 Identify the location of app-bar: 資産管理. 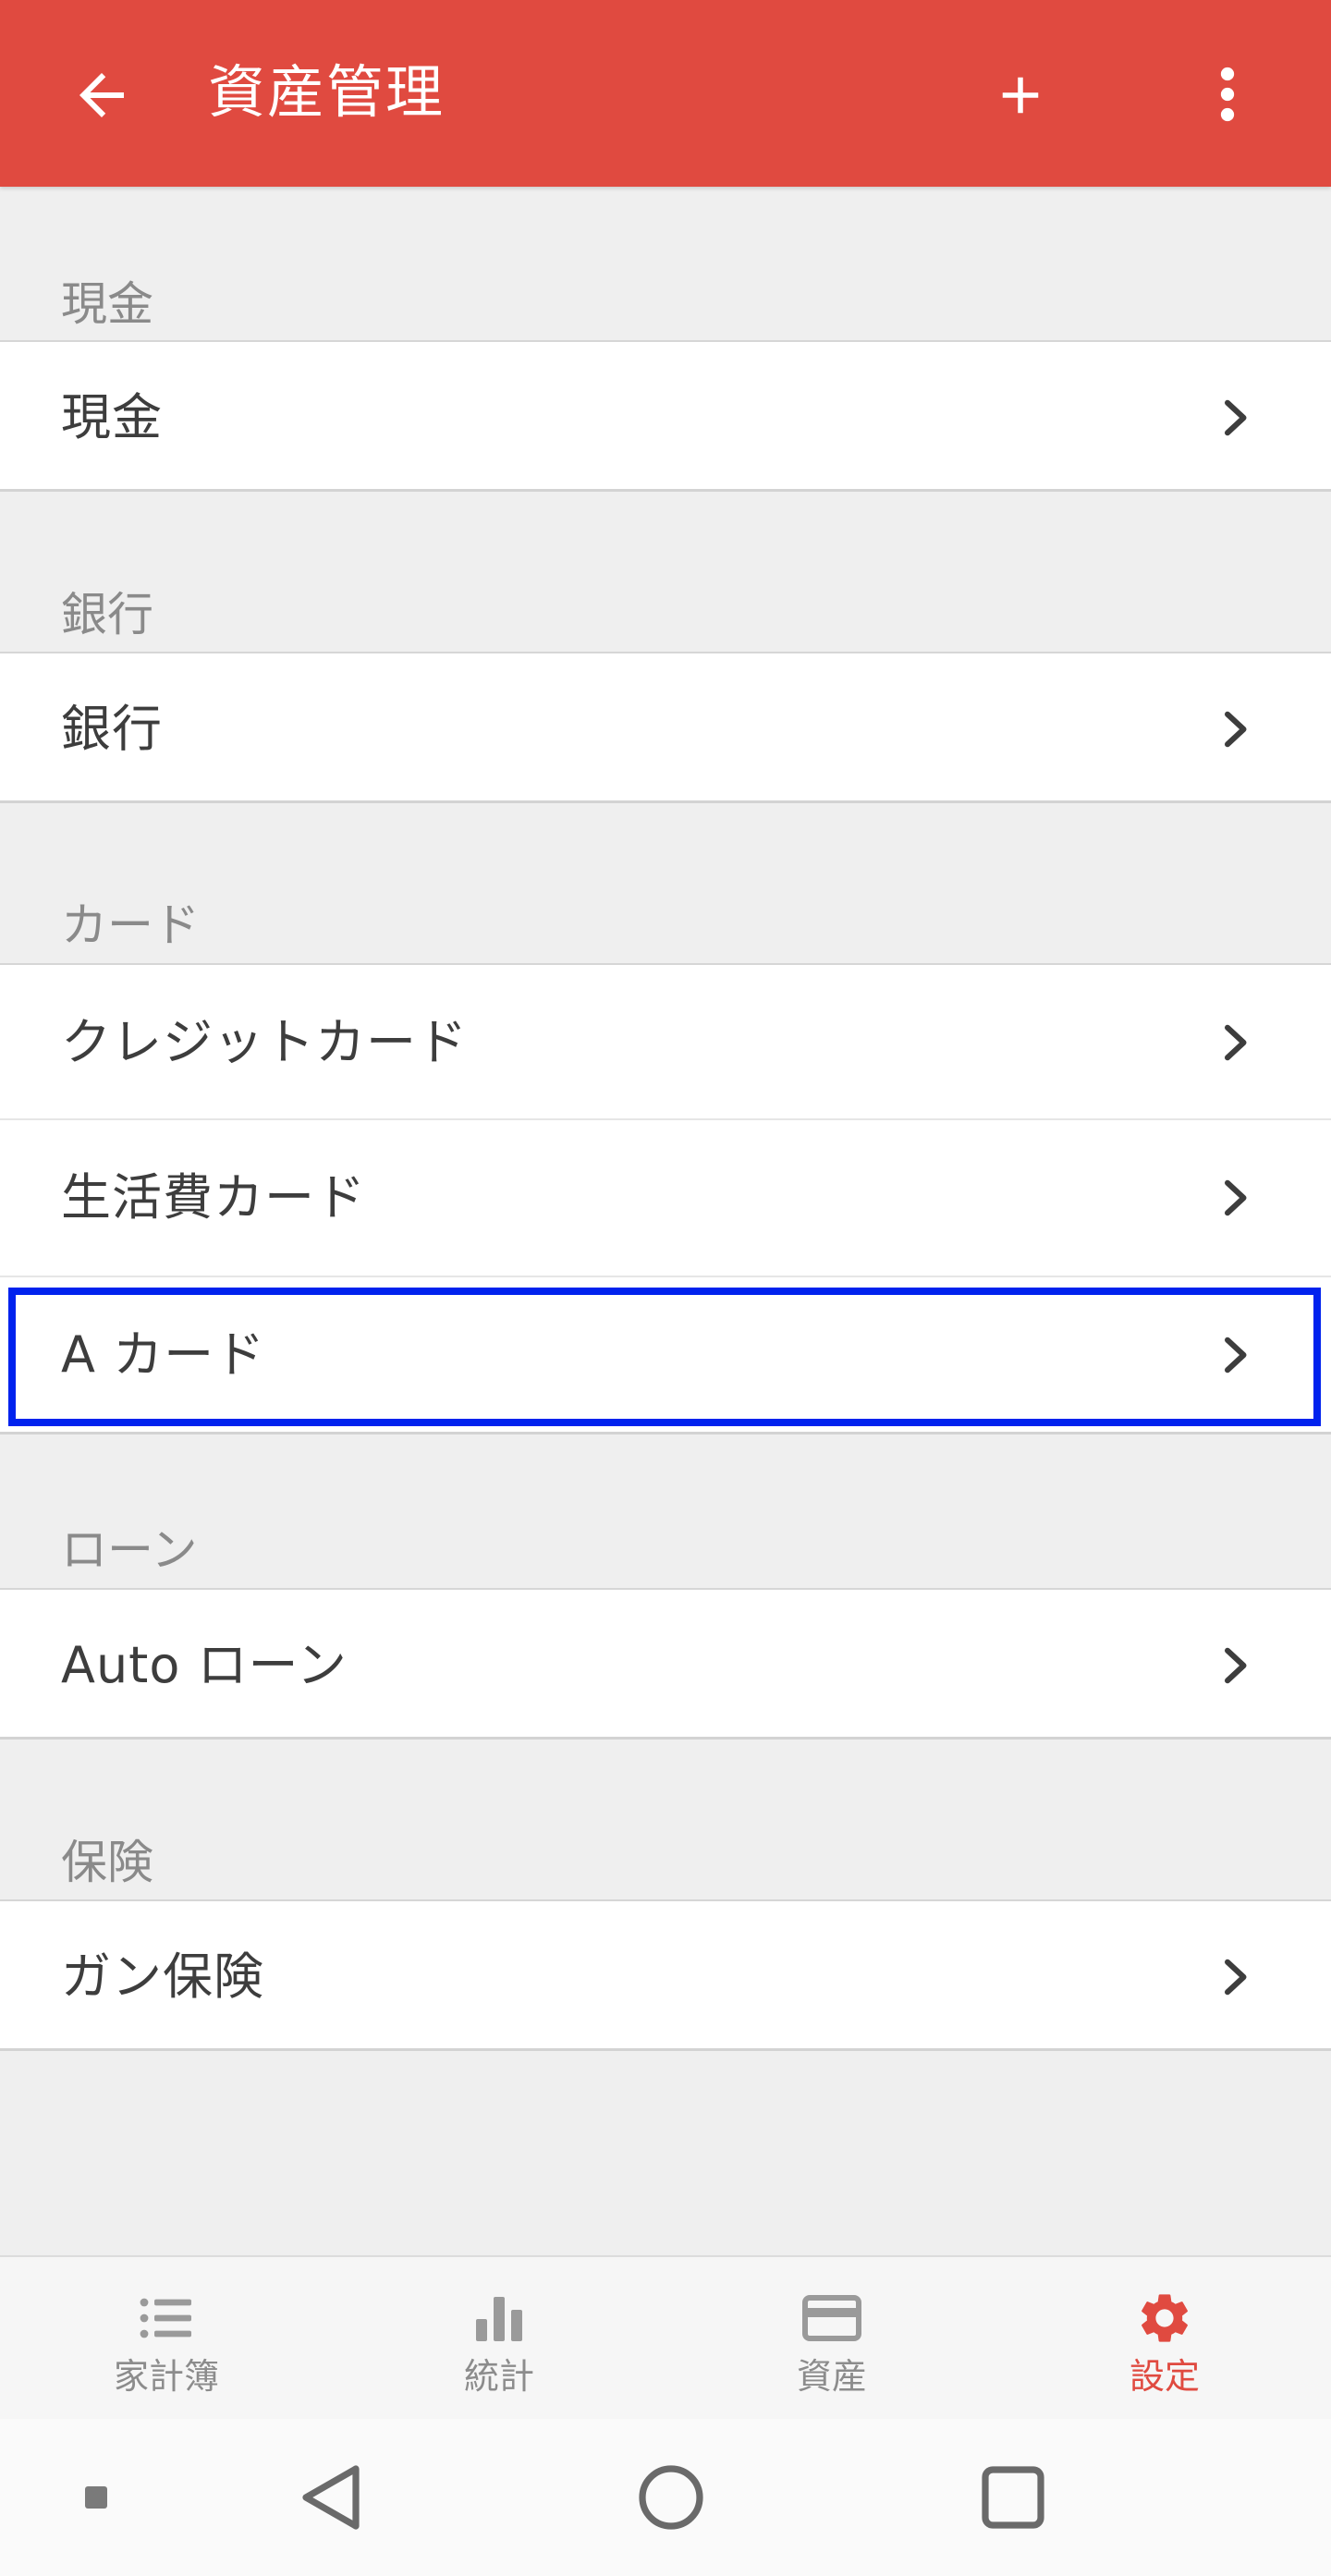
(665, 93).